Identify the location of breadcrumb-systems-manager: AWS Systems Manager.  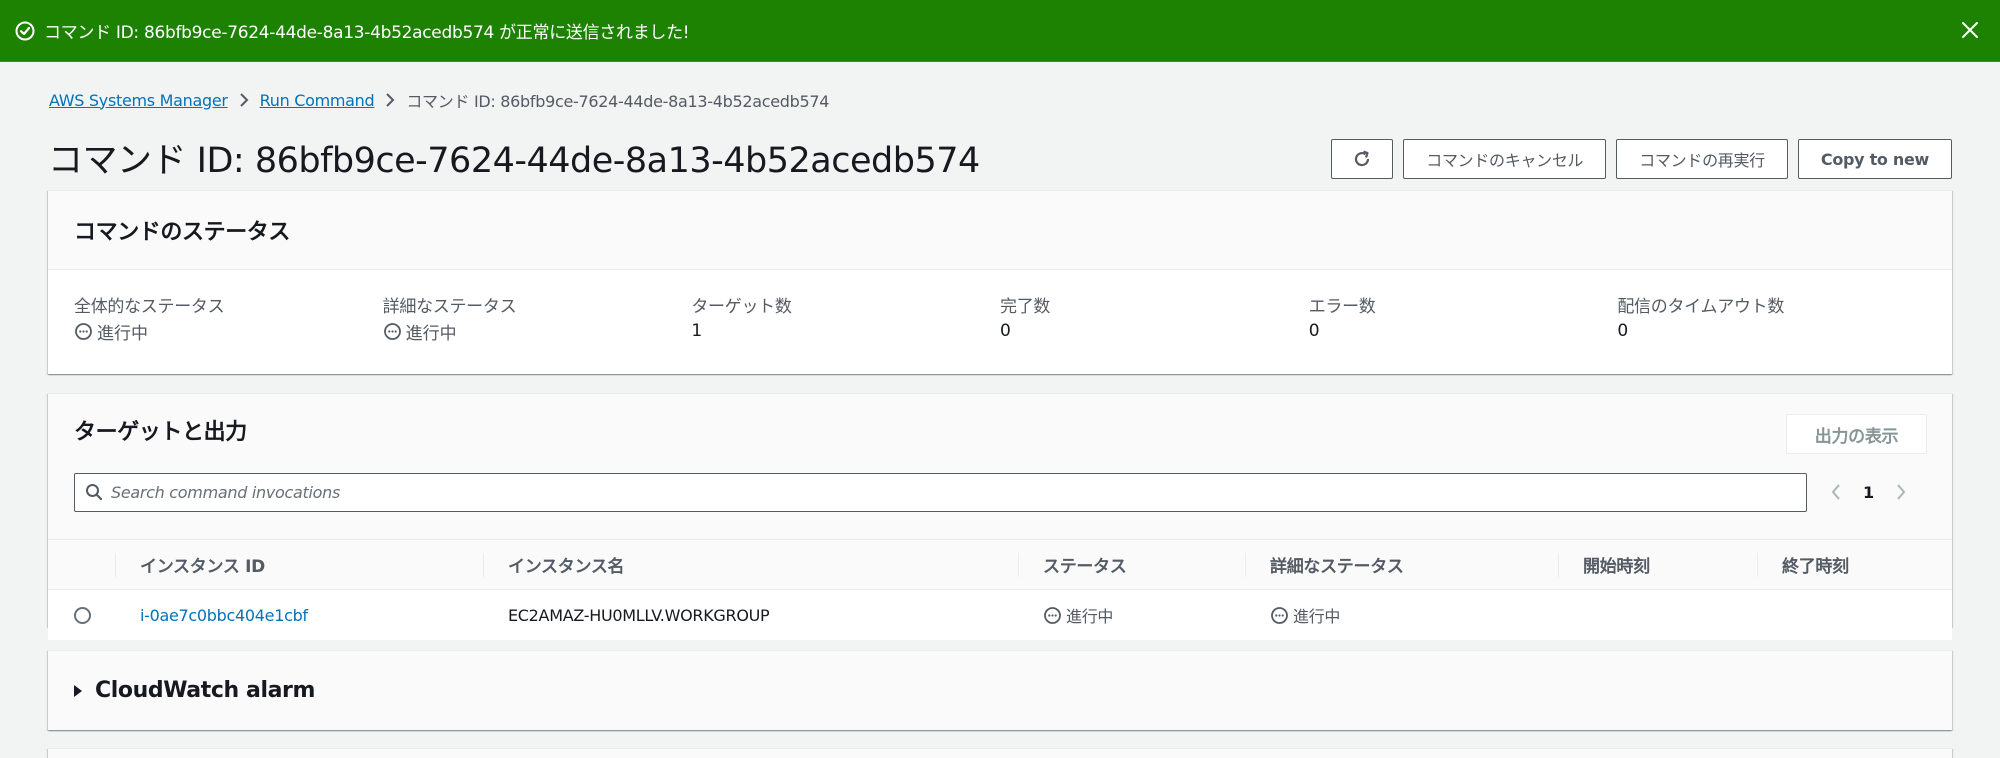
(138, 100).